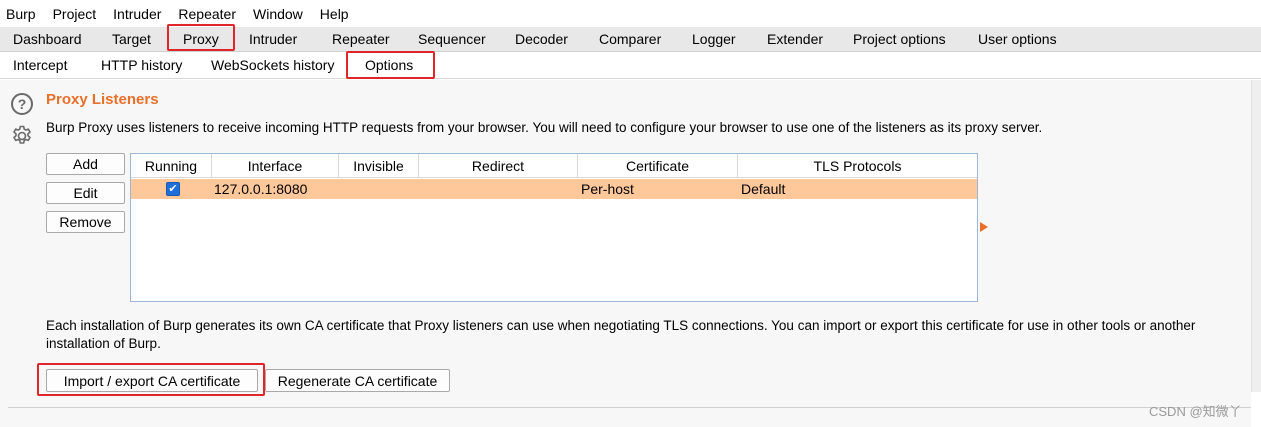  Describe the element at coordinates (379, 166) in the screenshot. I see `column-invisible: Invisible` at that location.